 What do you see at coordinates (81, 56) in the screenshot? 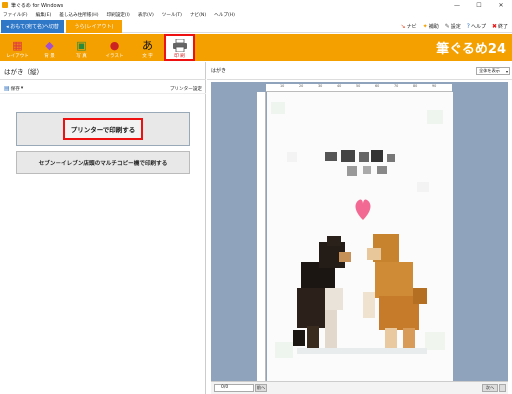
I see `photo-label: 写 真` at bounding box center [81, 56].